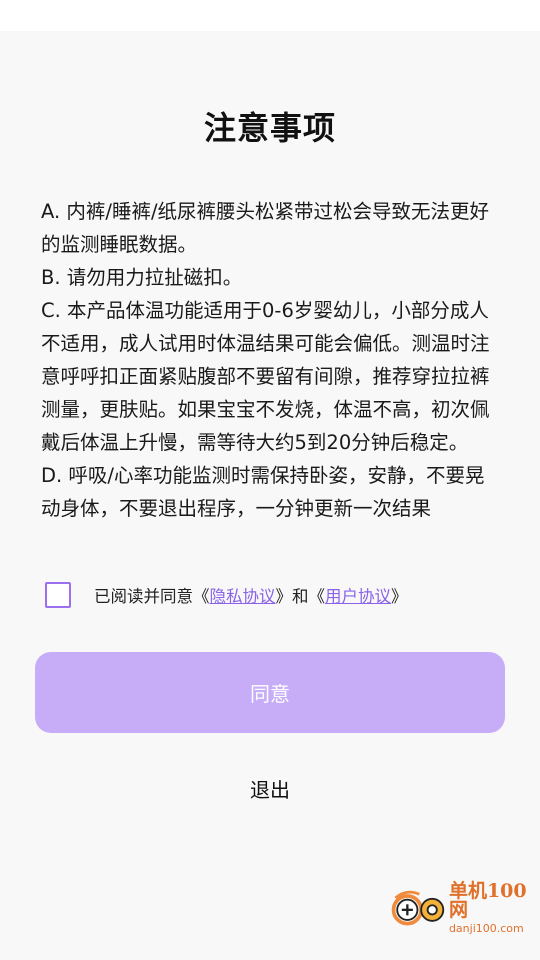 This screenshot has width=540, height=960. Describe the element at coordinates (270, 790) in the screenshot. I see `exit-button: 退出` at that location.